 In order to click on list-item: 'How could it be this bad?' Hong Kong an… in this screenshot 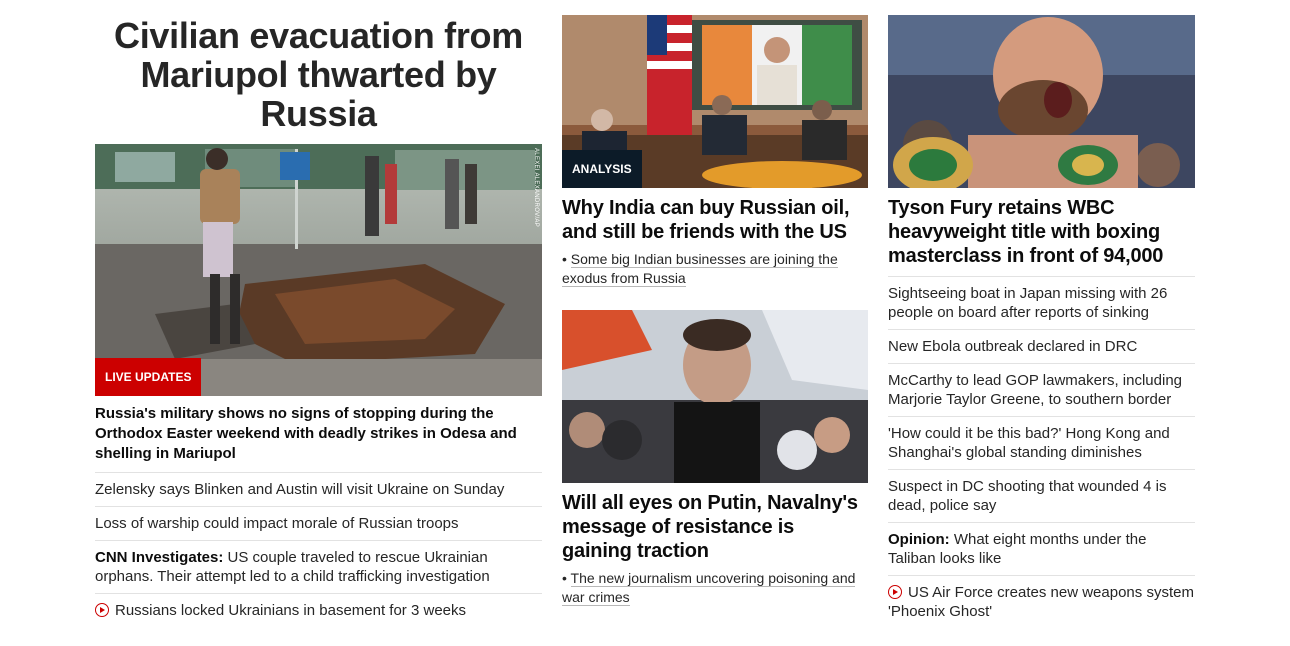, I will do `click(1041, 443)`.